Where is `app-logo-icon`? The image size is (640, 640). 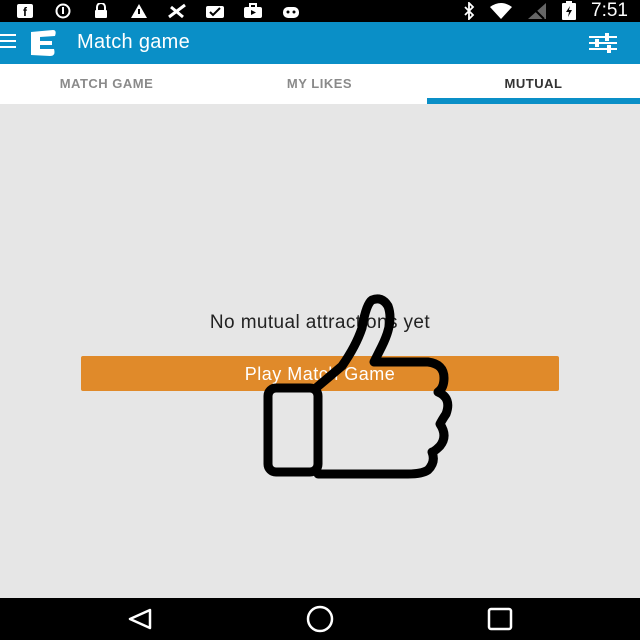 app-logo-icon is located at coordinates (43, 43).